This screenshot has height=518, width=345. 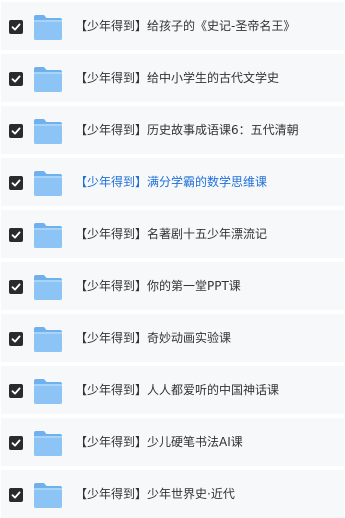 I want to click on list-item: 【少年得到】人人都爱听的中国神话课, so click(x=172, y=390).